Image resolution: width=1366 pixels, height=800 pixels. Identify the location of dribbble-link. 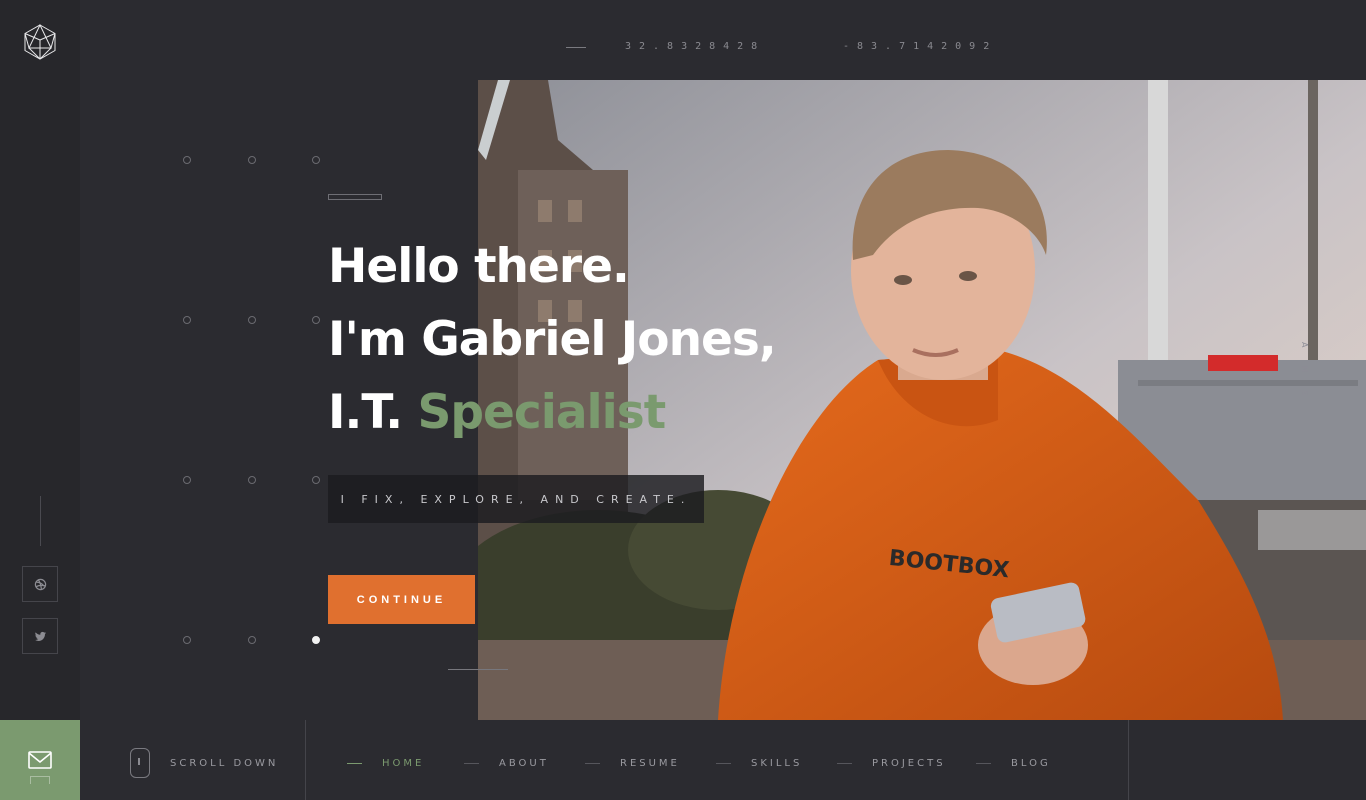
(40, 584).